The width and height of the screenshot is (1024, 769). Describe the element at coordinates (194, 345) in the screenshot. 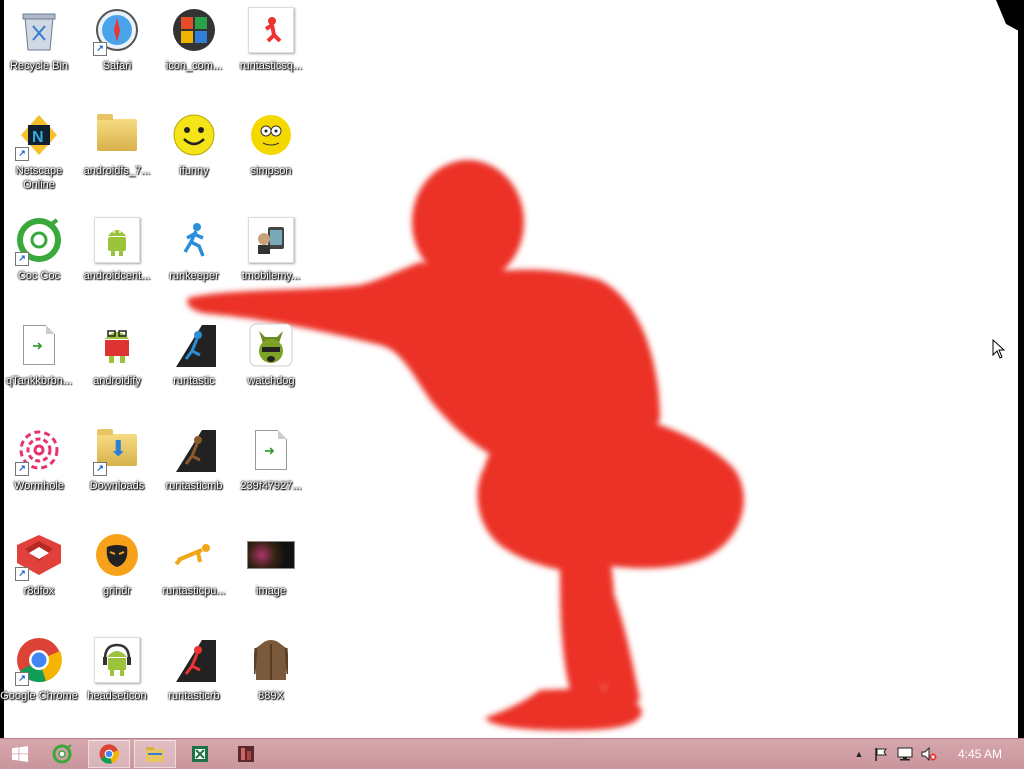

I see `runtastic-icon` at that location.